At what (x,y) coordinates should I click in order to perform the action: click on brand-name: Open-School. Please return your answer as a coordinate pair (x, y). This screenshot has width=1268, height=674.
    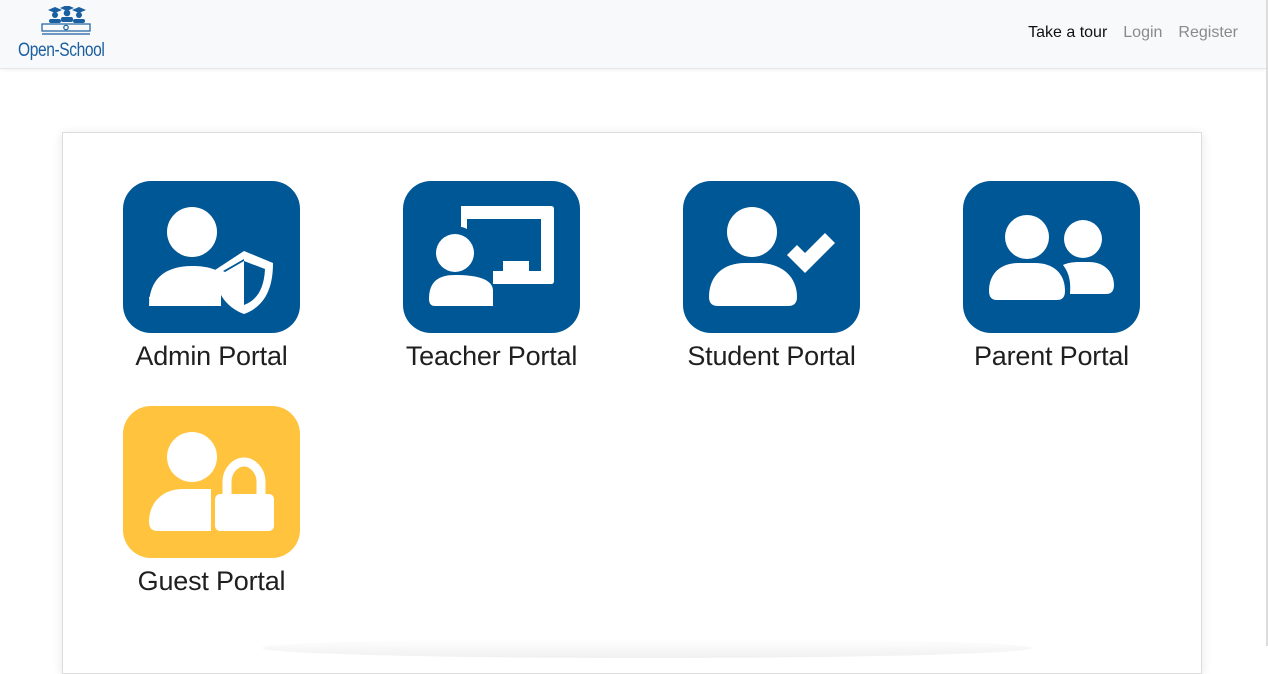
    Looking at the image, I should click on (61, 50).